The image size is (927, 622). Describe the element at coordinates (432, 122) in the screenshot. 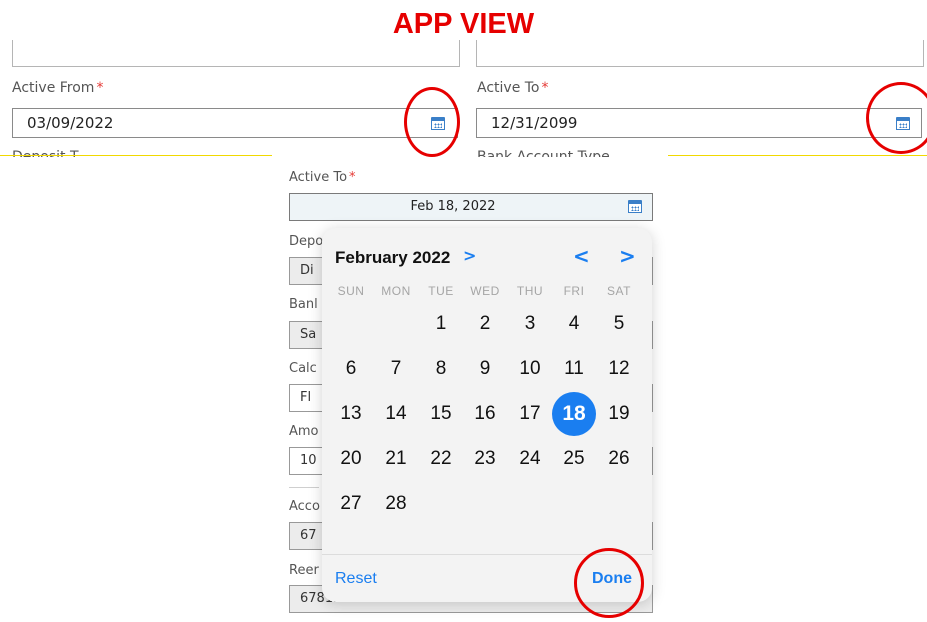

I see `highlight-circle-active-from-calendar` at that location.